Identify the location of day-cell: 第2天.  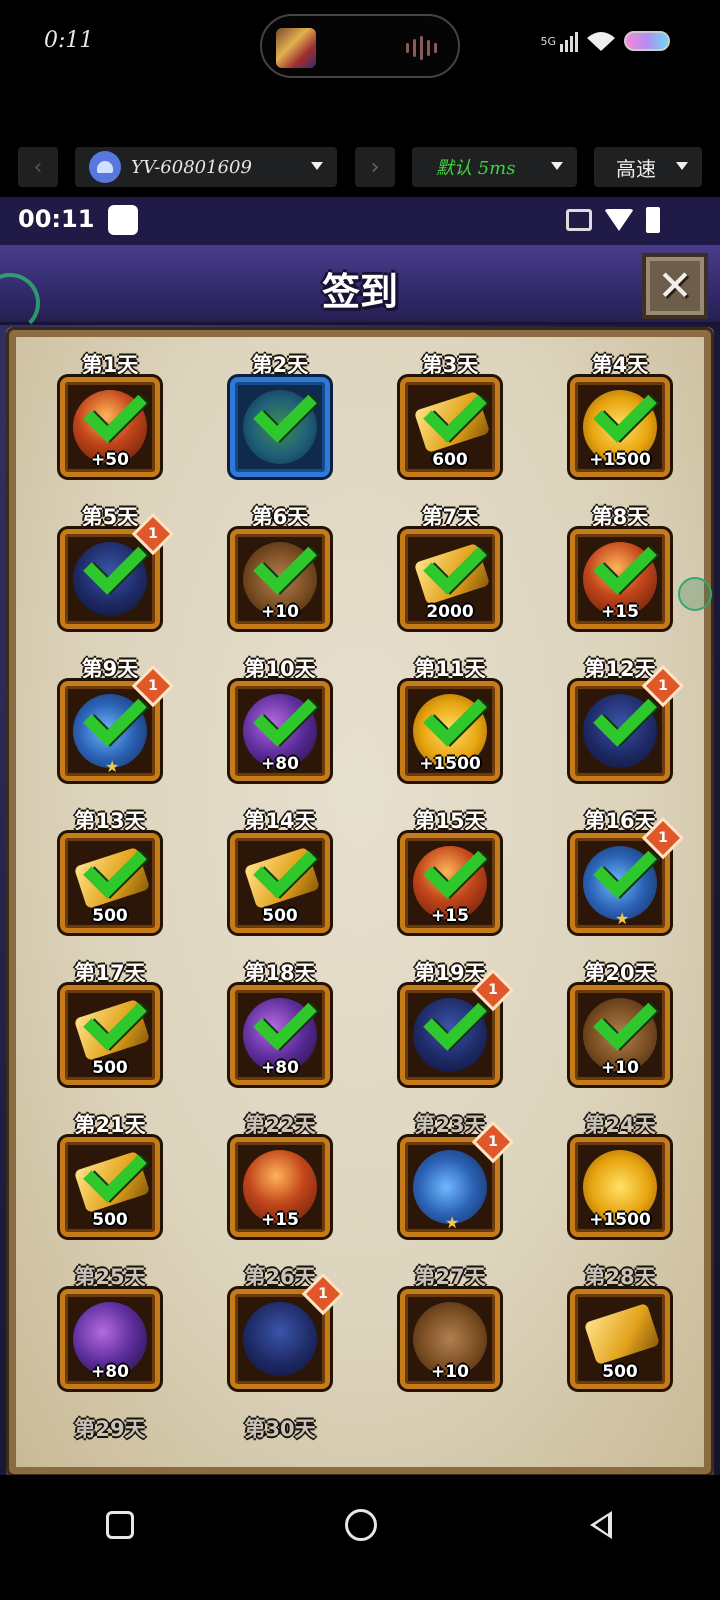
(280, 424).